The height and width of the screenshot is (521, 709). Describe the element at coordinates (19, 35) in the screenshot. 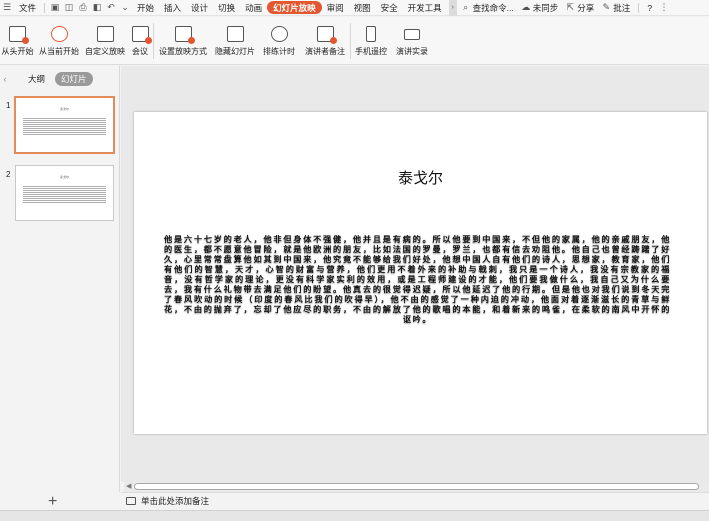

I see `play-from-start-icon` at that location.